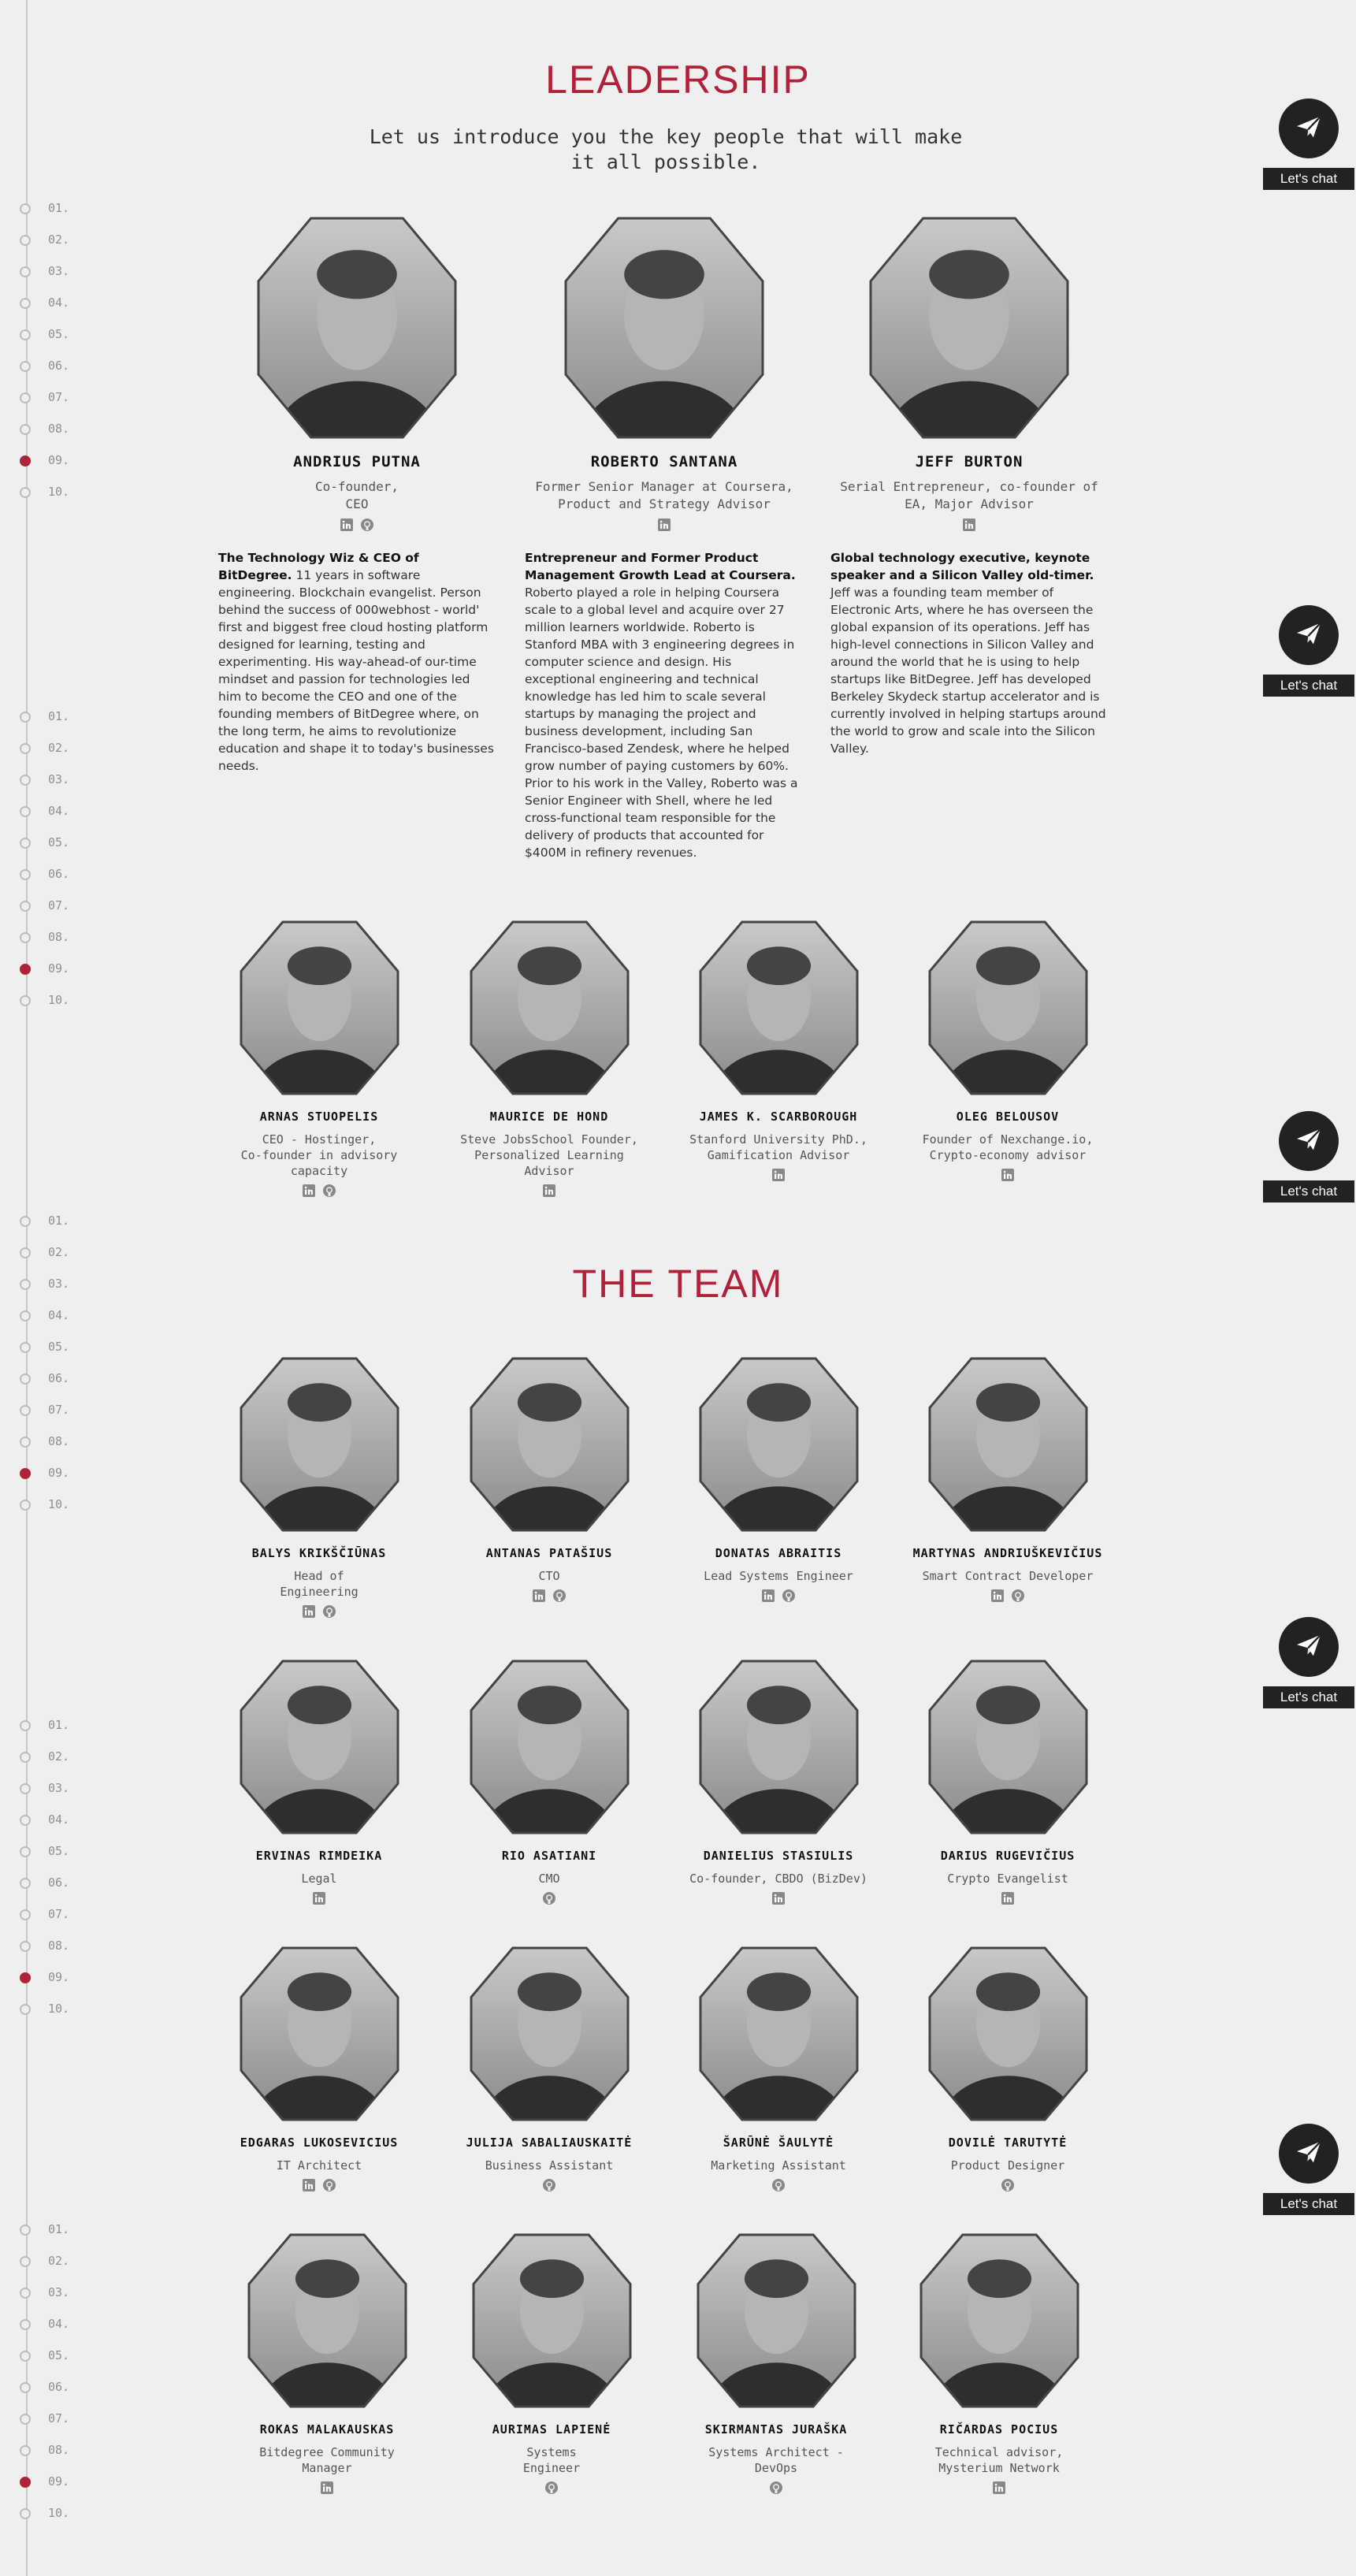  I want to click on timeline-group: 01. 02. 03. 04. 05. 06. 07. 08. 09. 10., so click(67, 1871).